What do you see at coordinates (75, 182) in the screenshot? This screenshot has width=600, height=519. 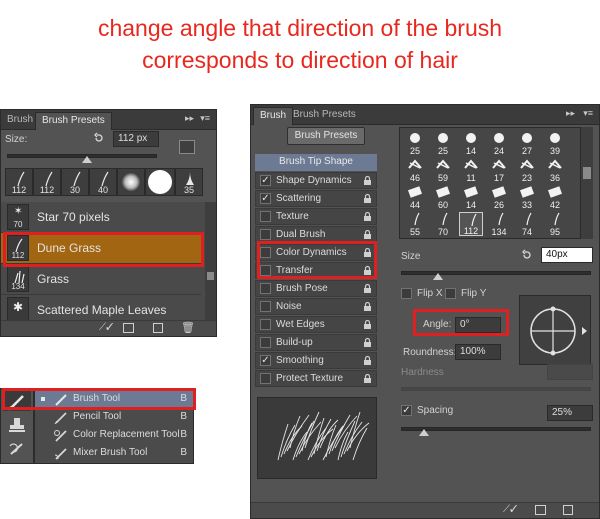 I see `preset-thumb: 30` at bounding box center [75, 182].